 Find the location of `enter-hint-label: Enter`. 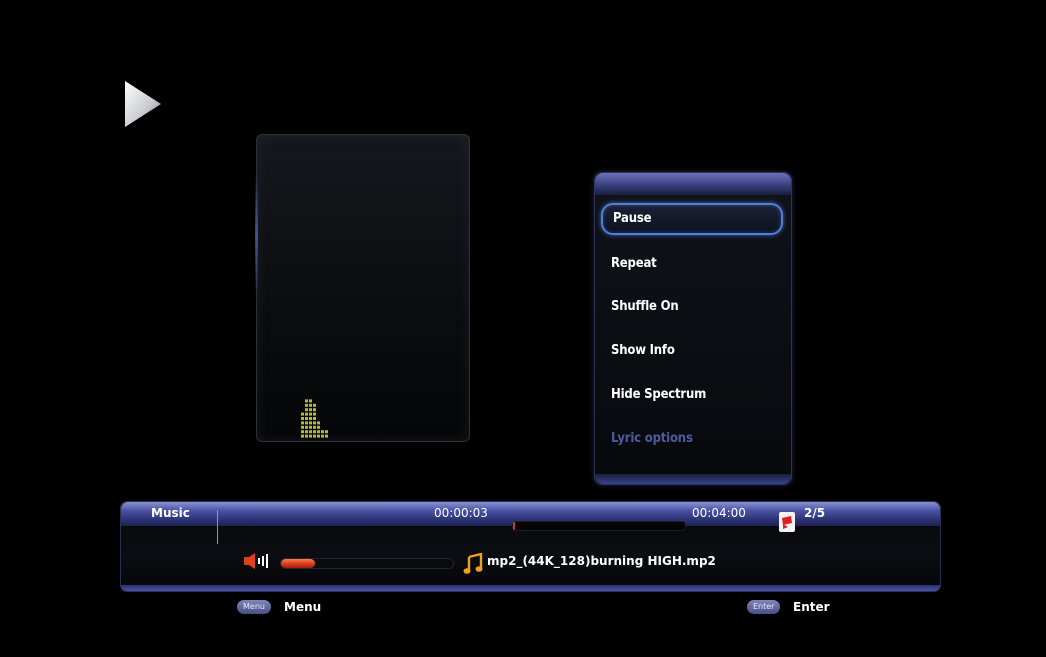

enter-hint-label: Enter is located at coordinates (811, 607).